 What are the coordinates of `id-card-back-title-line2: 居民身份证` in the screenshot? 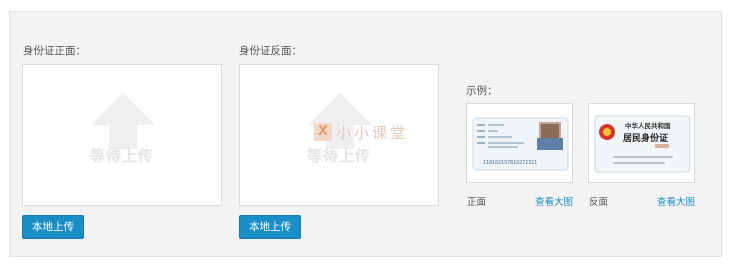 It's located at (645, 138).